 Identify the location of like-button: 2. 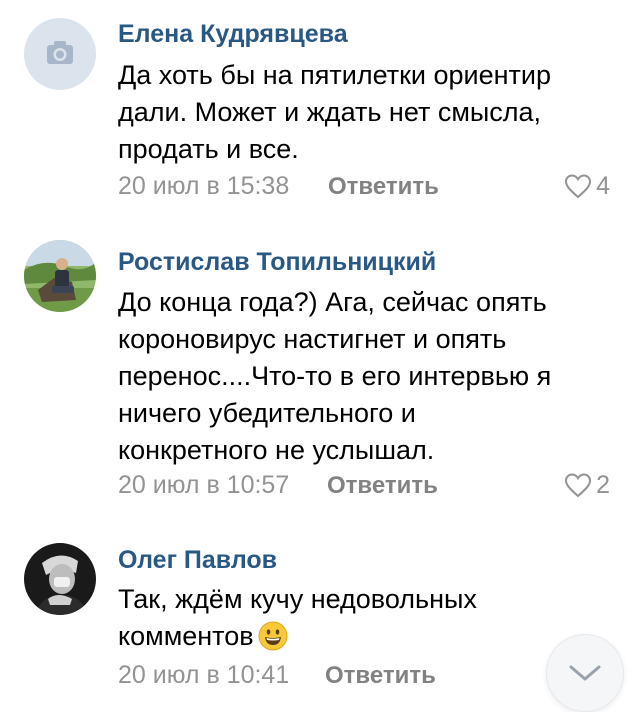
(587, 485).